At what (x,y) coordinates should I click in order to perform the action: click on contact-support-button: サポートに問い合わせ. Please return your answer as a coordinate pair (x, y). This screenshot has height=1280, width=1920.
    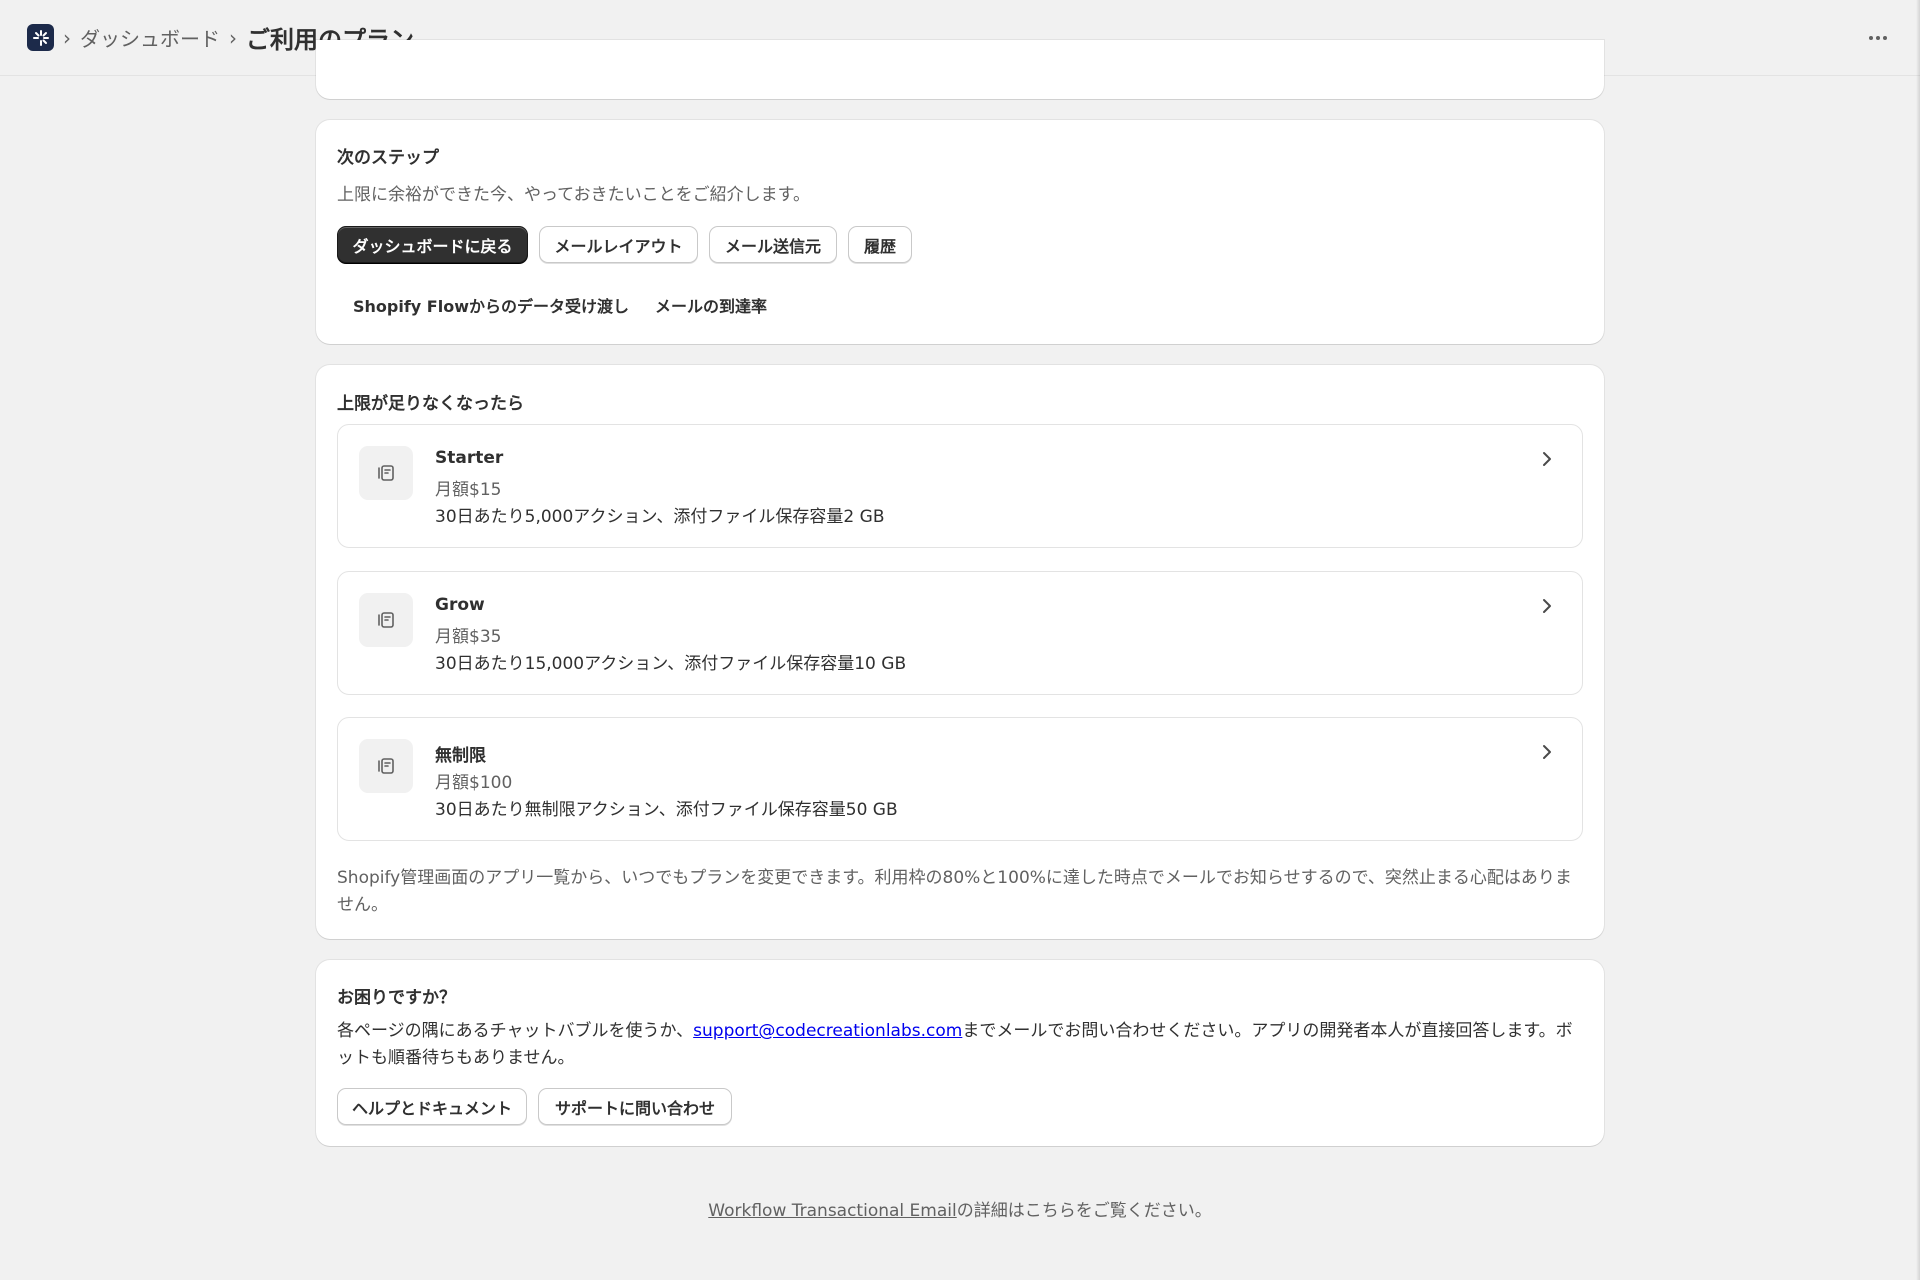
    Looking at the image, I should click on (635, 1106).